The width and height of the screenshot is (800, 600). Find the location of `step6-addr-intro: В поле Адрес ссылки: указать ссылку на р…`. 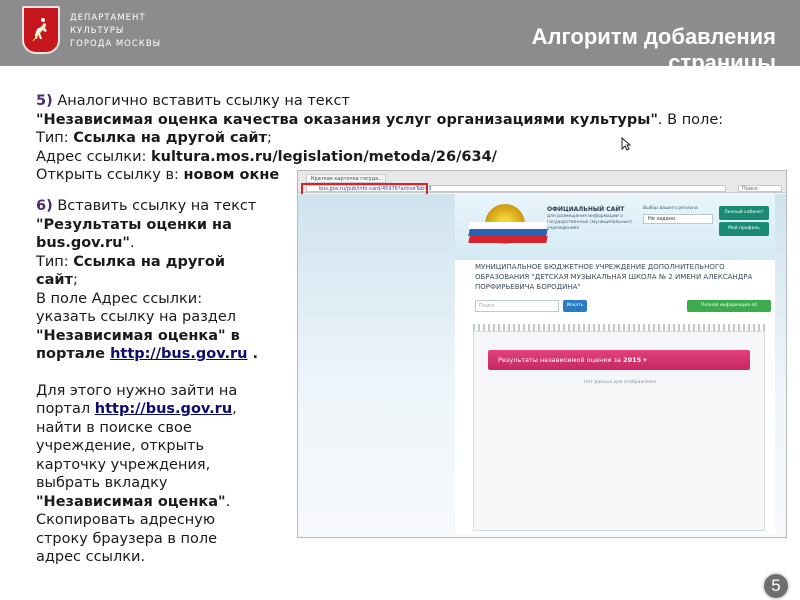

step6-addr-intro: В поле Адрес ссылки: указать ссылку на р… is located at coordinates (136, 308).